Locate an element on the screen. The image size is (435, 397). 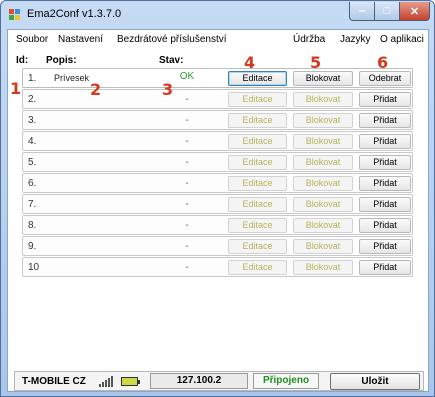
table-row: 7. - Editace Blokovat Přidat is located at coordinates (217, 204).